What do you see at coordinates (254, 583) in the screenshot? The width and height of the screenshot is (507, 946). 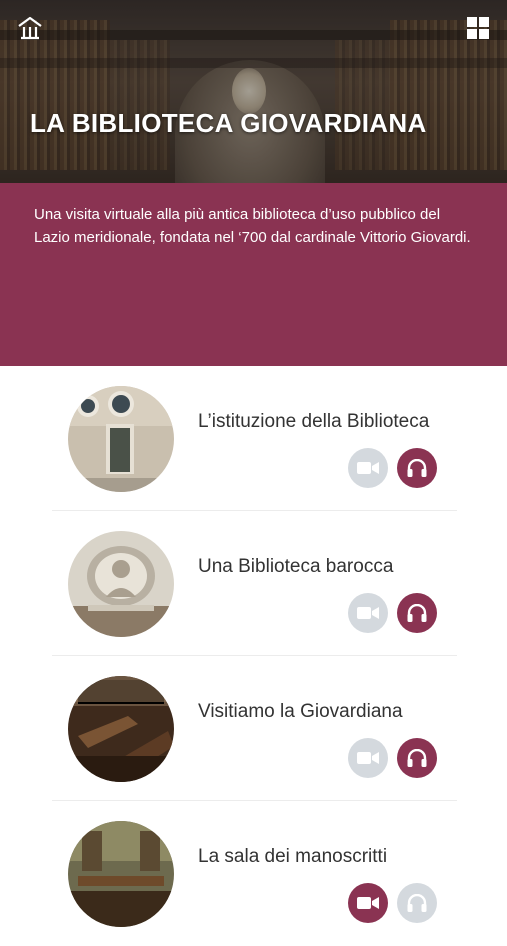 I see `list-item: Una Biblioteca barocca` at bounding box center [254, 583].